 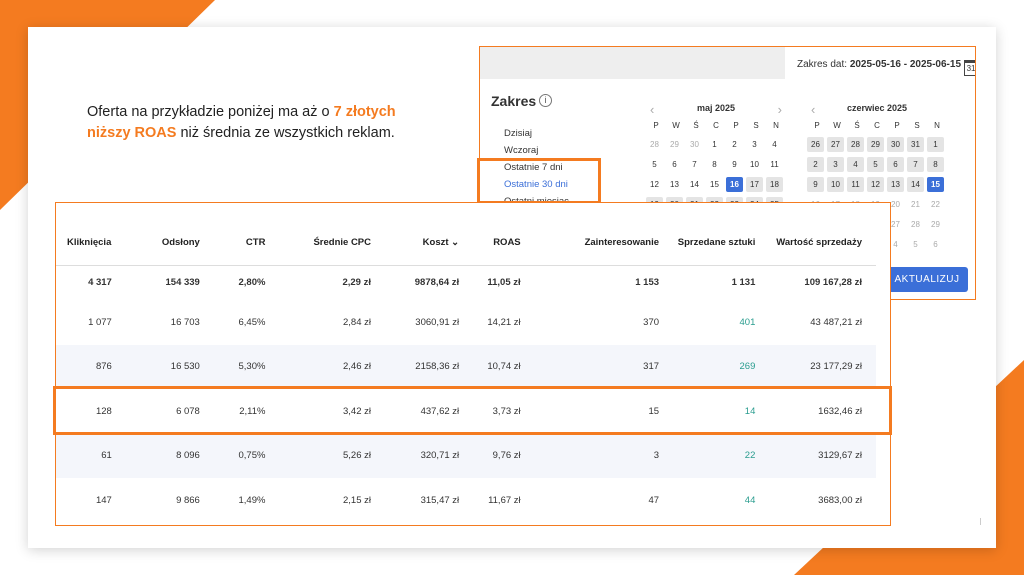 I want to click on calendar-may-title: ‹ maj 2025 ›, so click(x=716, y=109).